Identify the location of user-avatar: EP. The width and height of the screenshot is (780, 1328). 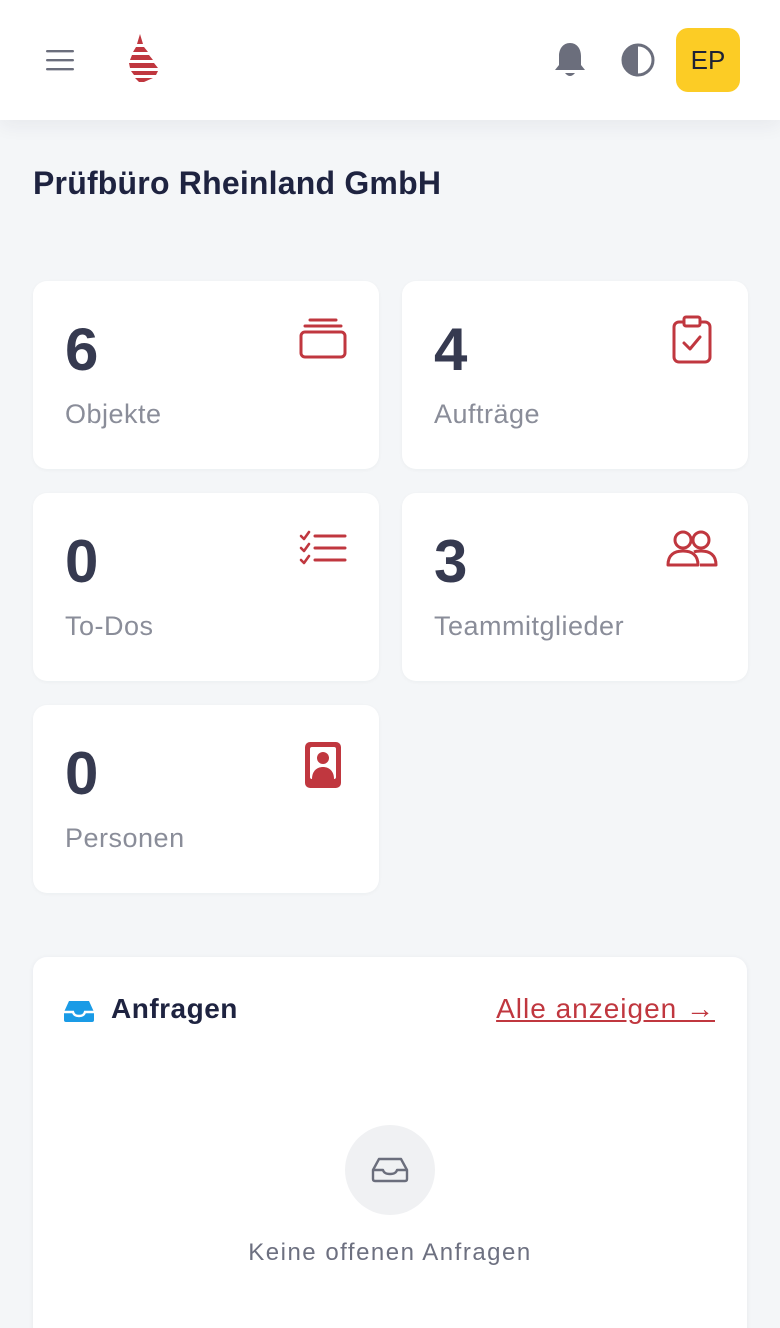
(708, 60).